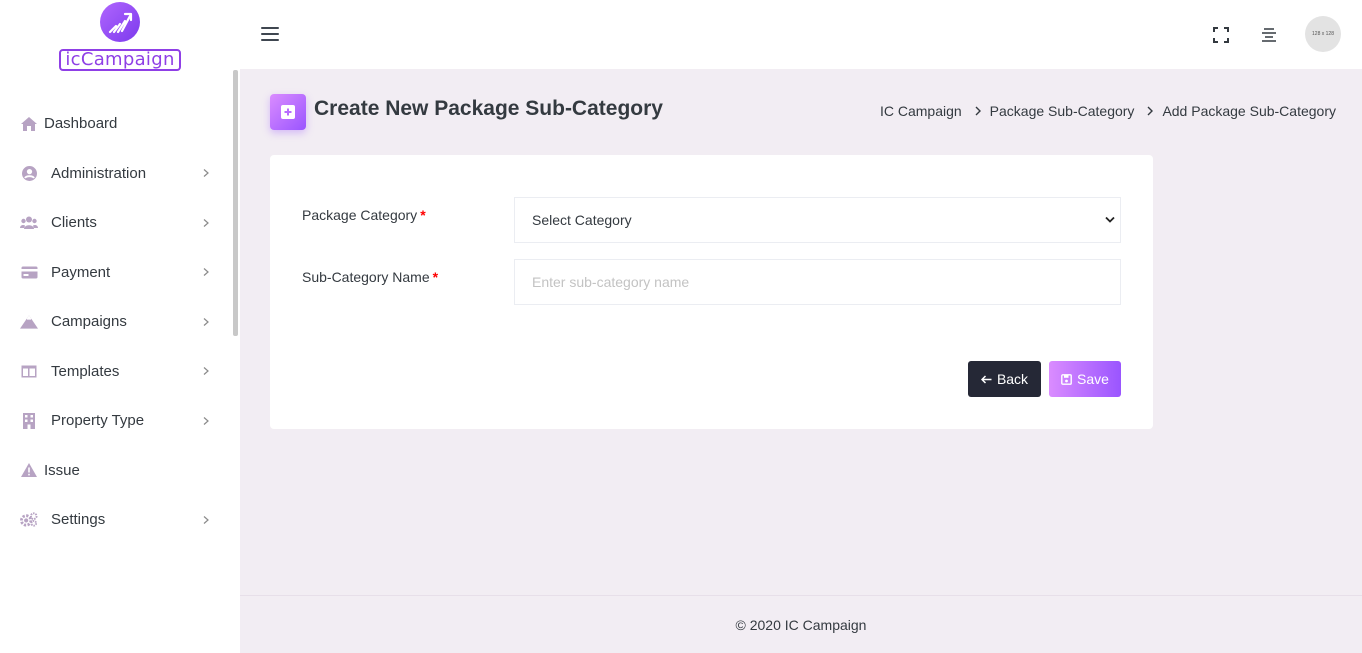 This screenshot has width=1362, height=653. I want to click on sidebar-item-administration: Administration, so click(116, 174).